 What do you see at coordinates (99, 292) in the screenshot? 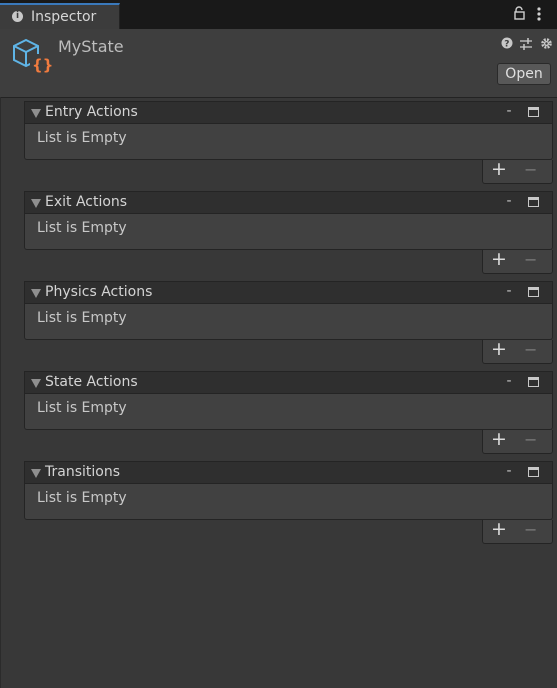
I see `section-title: Physics Actions` at bounding box center [99, 292].